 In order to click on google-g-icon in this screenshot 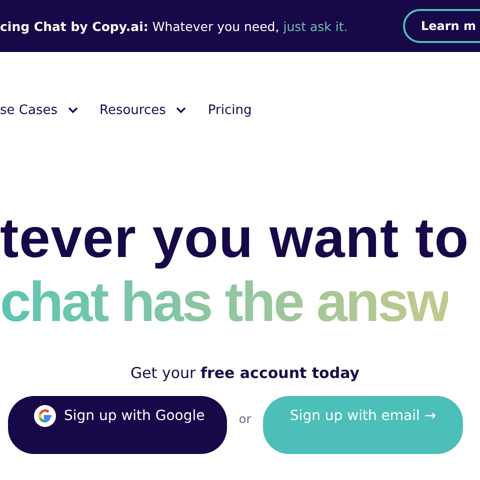, I will do `click(45, 416)`.